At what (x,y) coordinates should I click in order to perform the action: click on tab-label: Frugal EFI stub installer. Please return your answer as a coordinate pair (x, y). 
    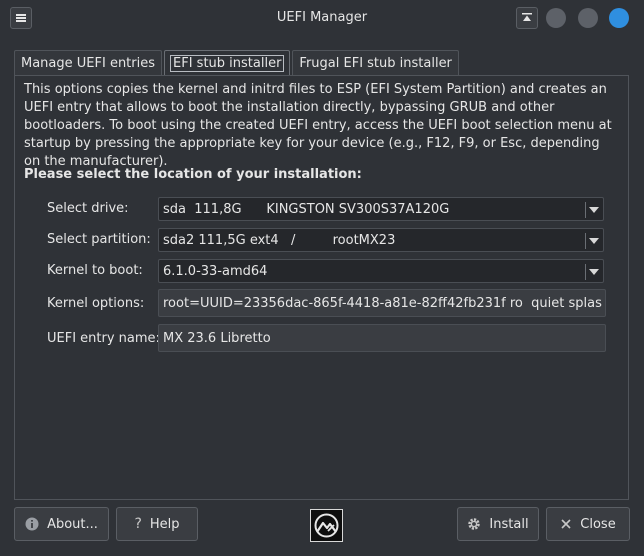
    Looking at the image, I should click on (375, 63).